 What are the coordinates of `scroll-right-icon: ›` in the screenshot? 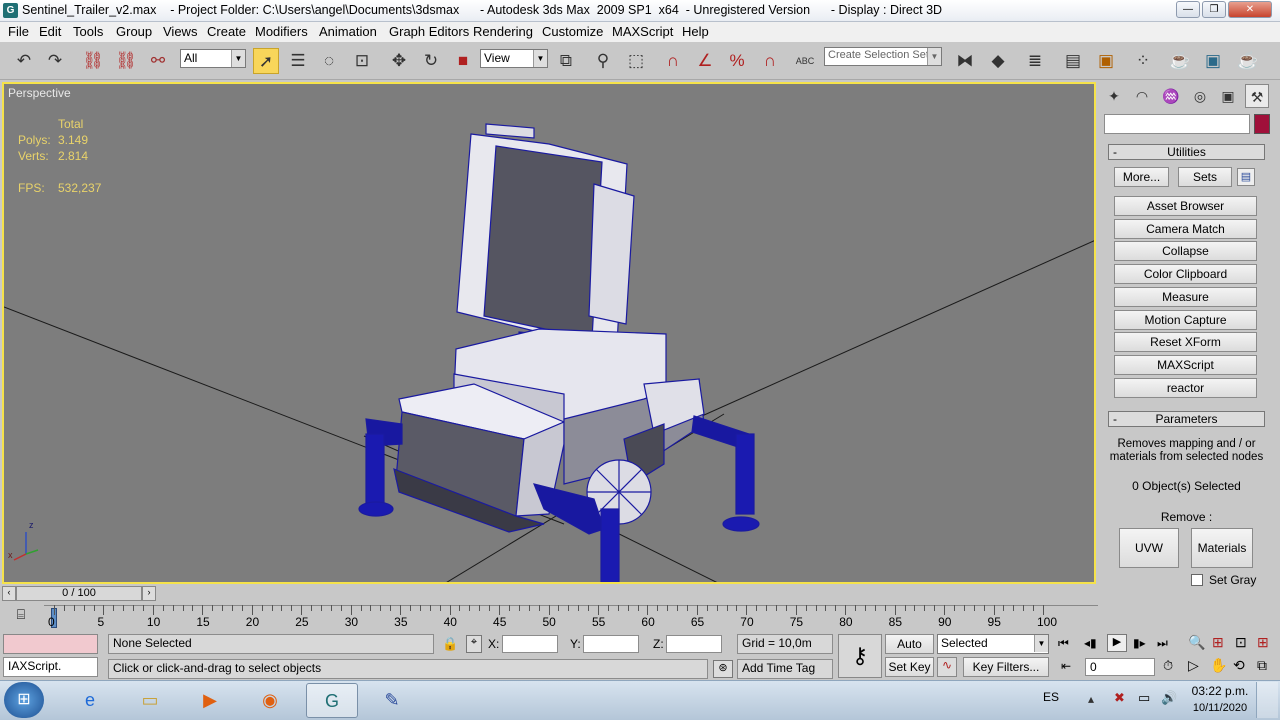 It's located at (149, 593).